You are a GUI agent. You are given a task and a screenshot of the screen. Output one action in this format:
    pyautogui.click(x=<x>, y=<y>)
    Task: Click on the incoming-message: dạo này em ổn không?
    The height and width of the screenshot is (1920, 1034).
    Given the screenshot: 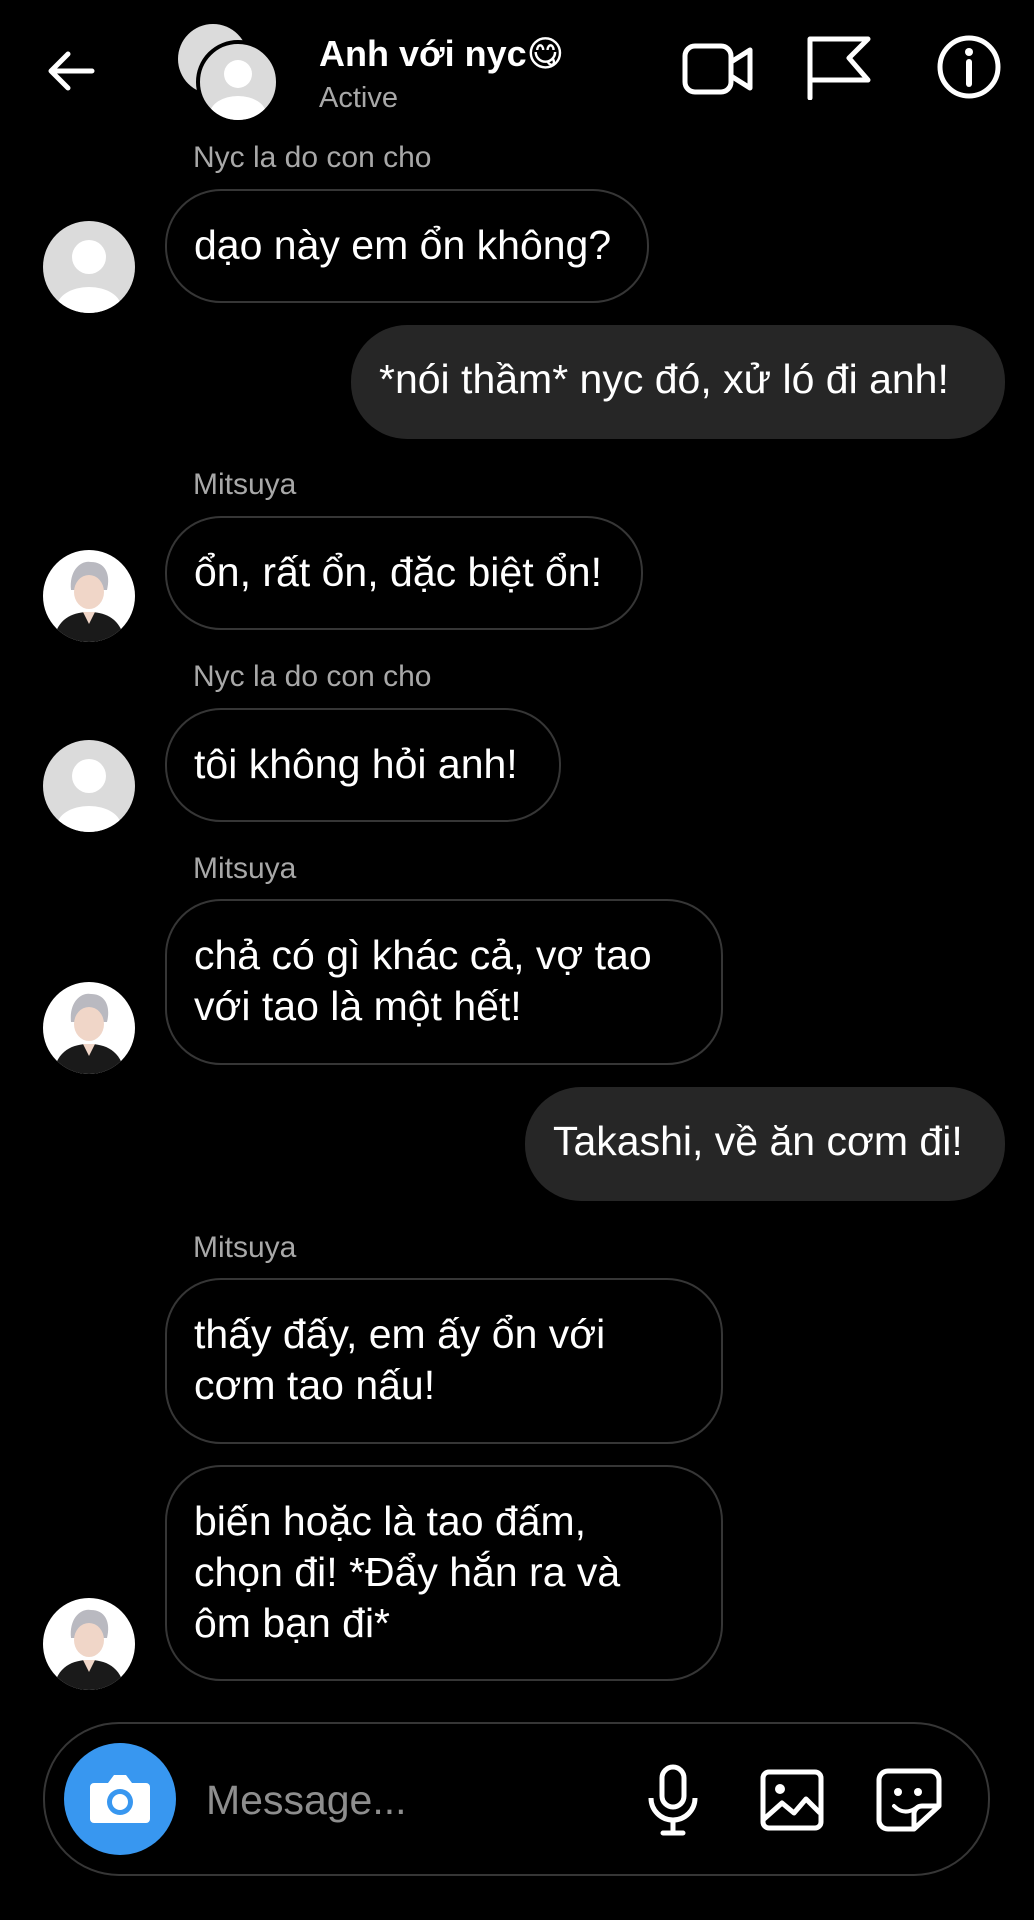 What is the action you would take?
    pyautogui.click(x=407, y=246)
    